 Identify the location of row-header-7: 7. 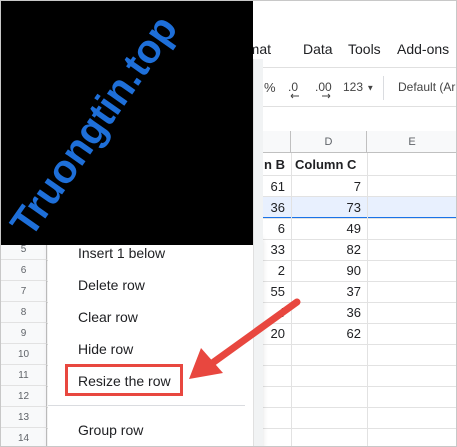
(24, 291).